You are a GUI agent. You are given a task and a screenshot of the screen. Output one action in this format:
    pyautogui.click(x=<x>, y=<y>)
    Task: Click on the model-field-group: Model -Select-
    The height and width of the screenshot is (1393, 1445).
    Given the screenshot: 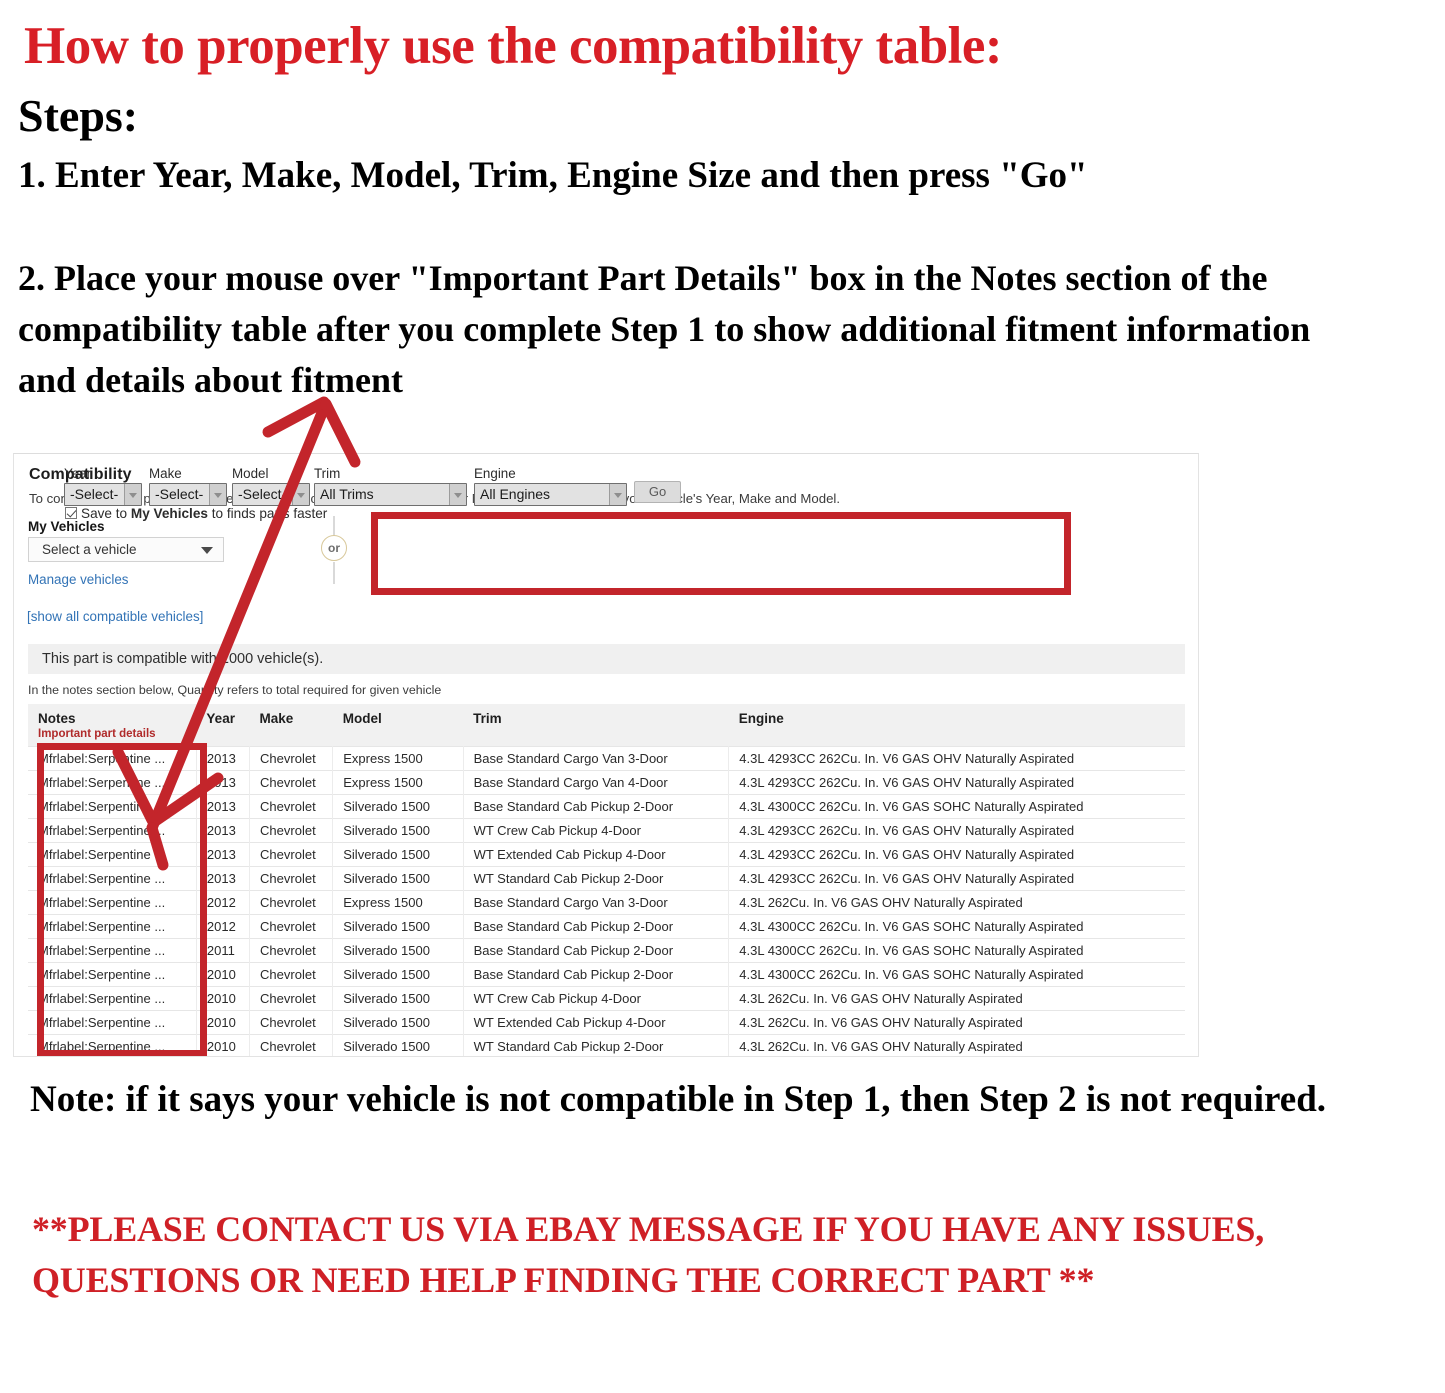 What is the action you would take?
    pyautogui.click(x=271, y=486)
    